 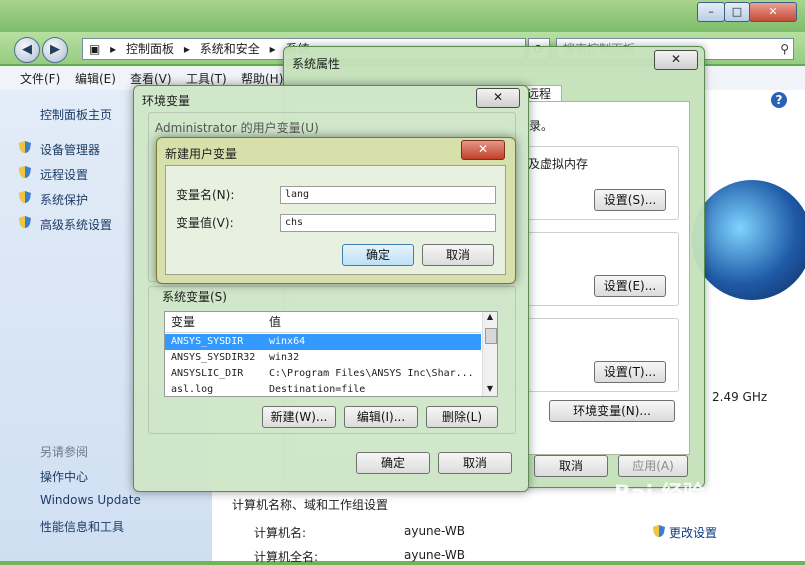 I want to click on list-header: 变量 值, so click(x=323, y=322).